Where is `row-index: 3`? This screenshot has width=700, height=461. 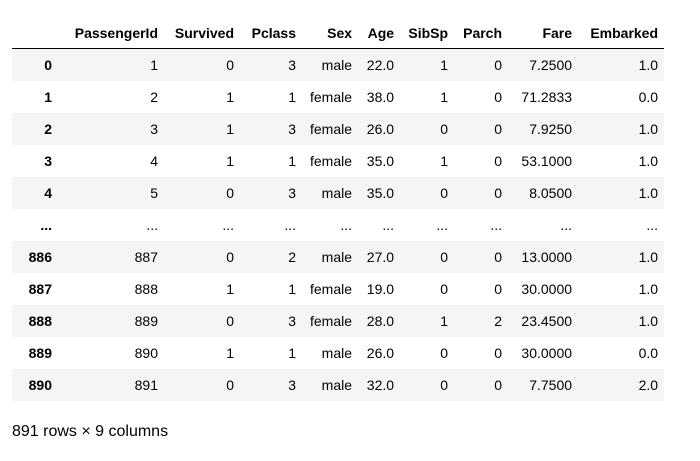
row-index: 3 is located at coordinates (48, 161).